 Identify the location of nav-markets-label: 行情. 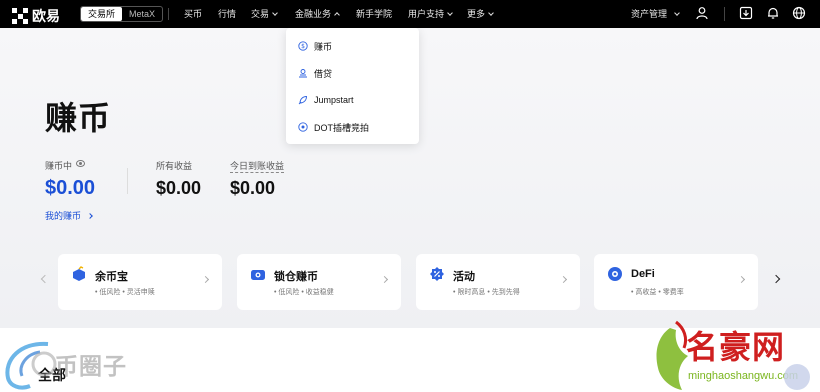
(227, 14).